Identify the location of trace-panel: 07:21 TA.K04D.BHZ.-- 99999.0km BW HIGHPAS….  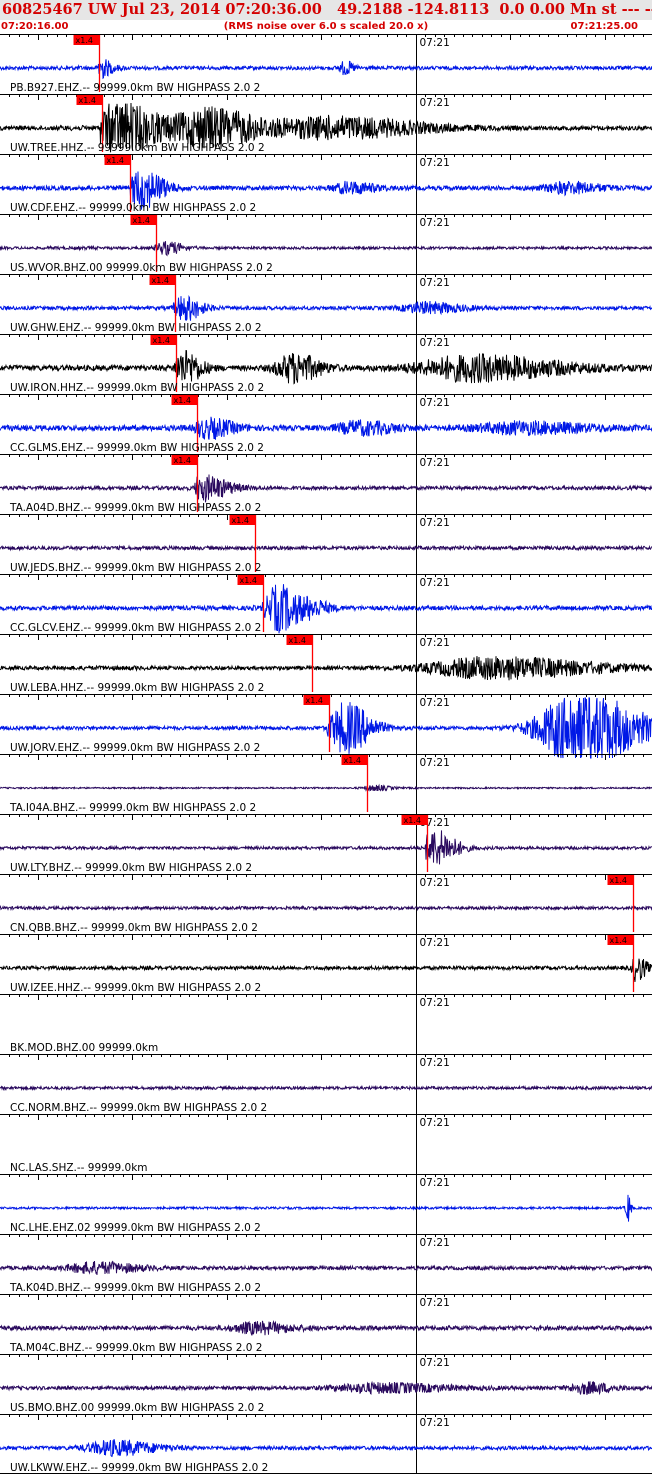
(326, 1264).